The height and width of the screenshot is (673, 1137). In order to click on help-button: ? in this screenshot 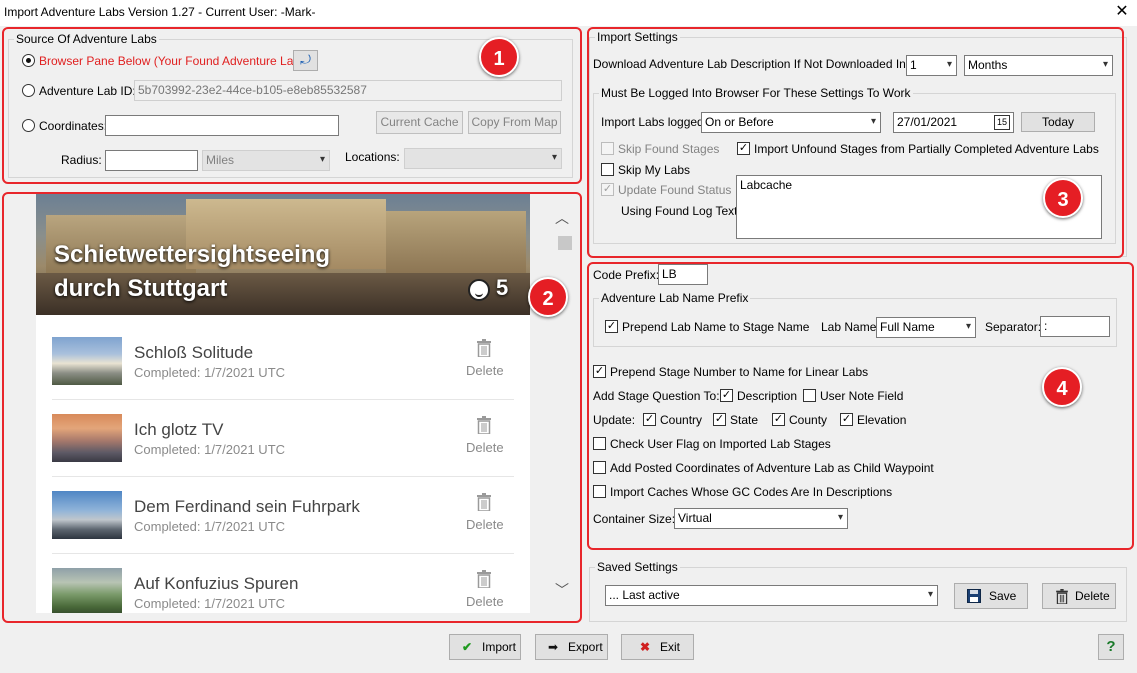, I will do `click(1111, 647)`.